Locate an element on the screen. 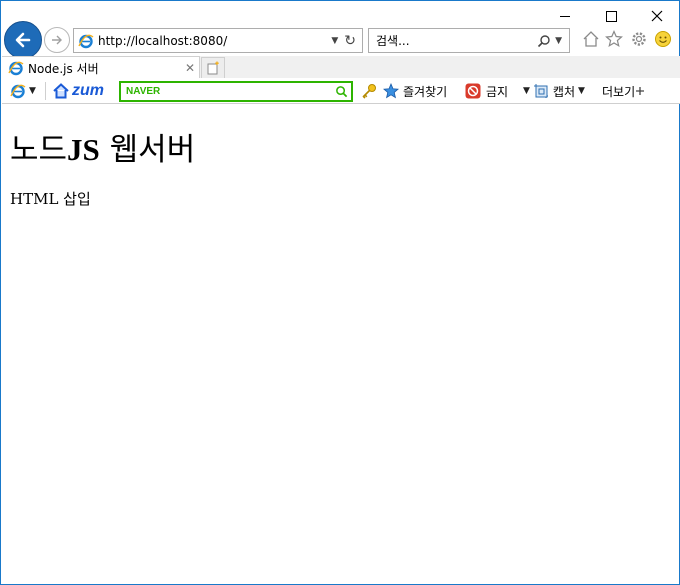  block-button: 금지 is located at coordinates (486, 91).